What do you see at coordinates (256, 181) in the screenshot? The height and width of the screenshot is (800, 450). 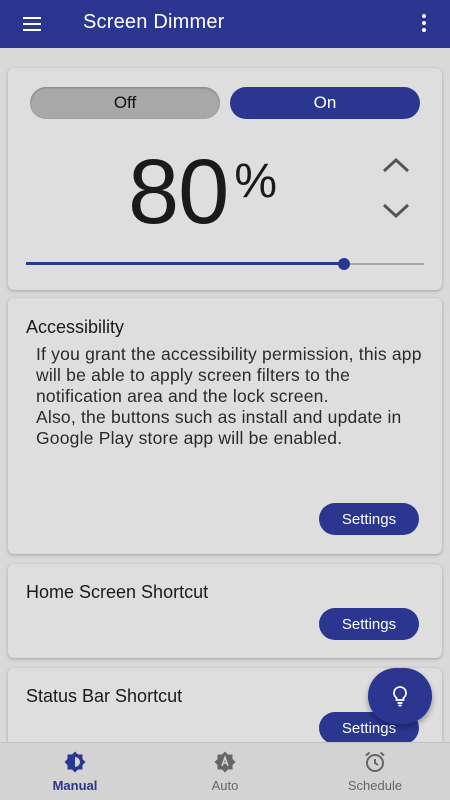 I see `dim-level-unit: %` at bounding box center [256, 181].